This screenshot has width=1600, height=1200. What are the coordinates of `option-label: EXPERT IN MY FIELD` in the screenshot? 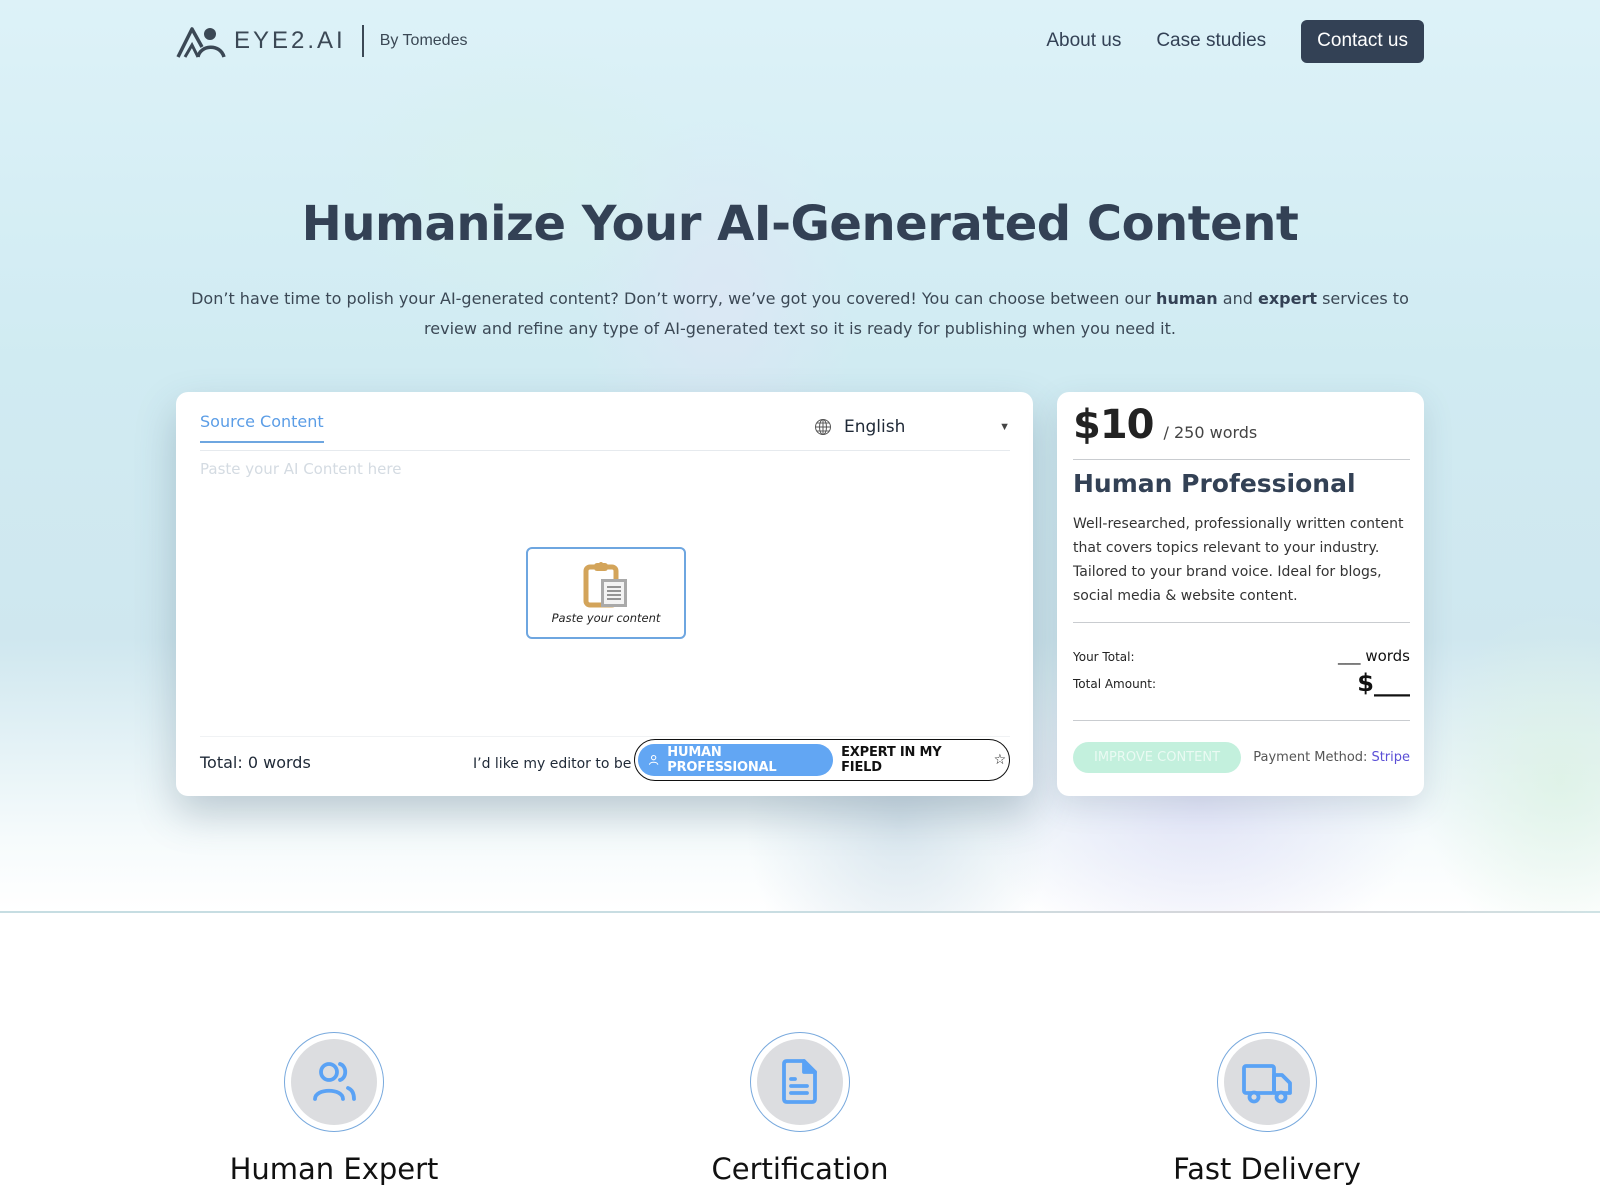 It's located at (891, 760).